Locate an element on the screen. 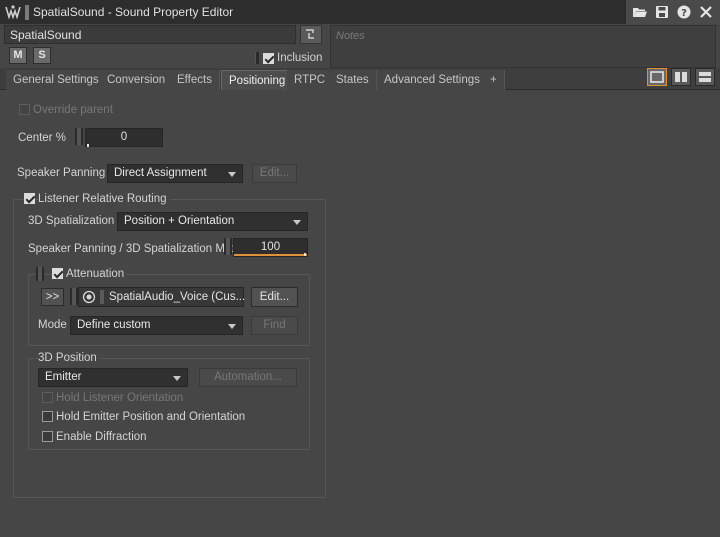 The image size is (720, 537). listener-routing-checkbox is located at coordinates (29, 198).